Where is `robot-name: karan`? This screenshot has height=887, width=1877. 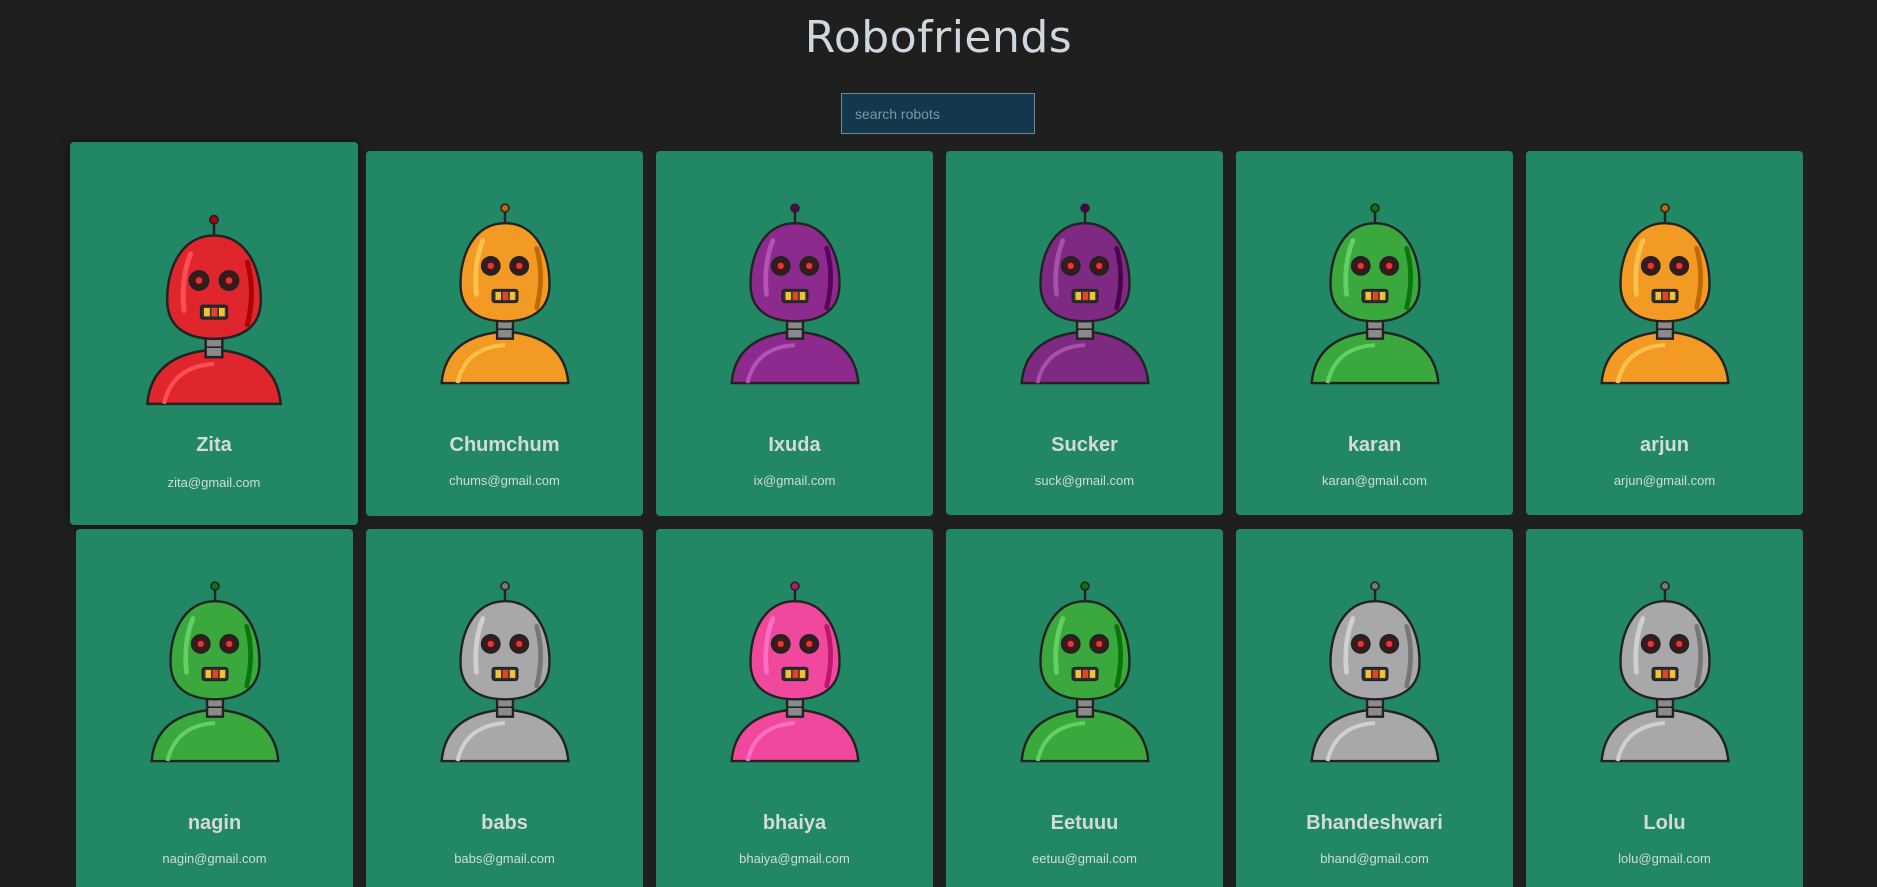
robot-name: karan is located at coordinates (1374, 445).